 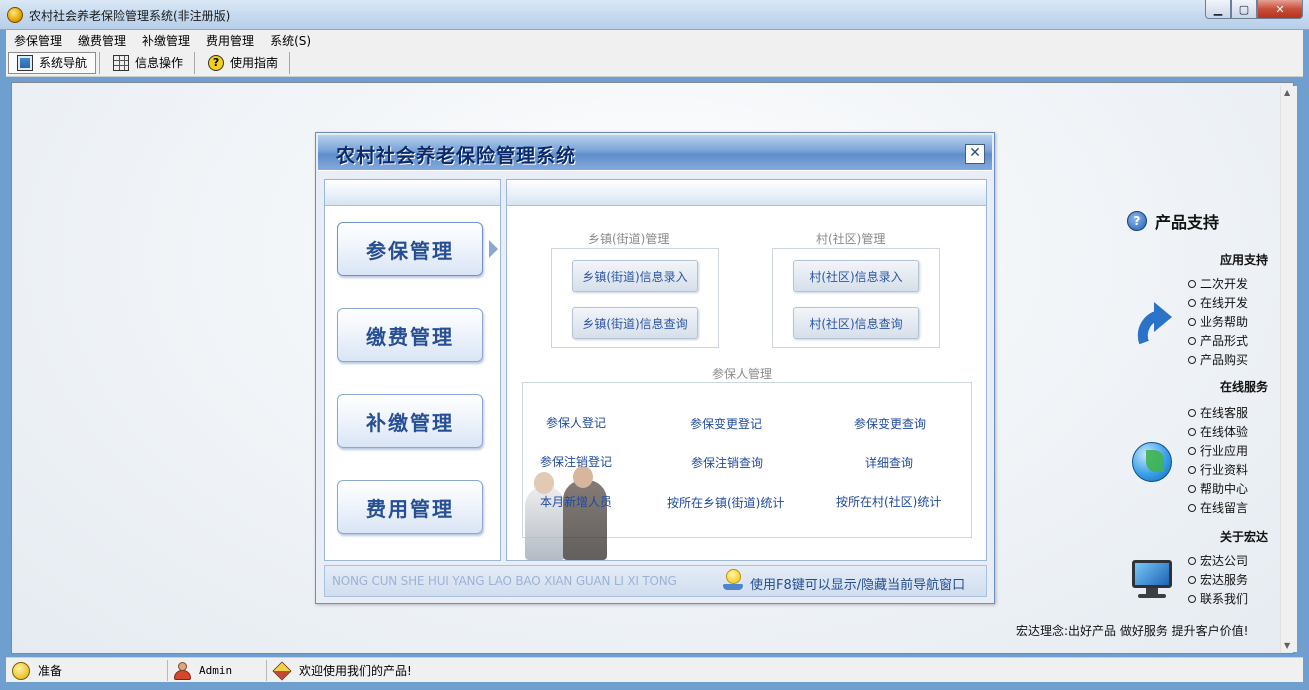 What do you see at coordinates (1218, 283) in the screenshot?
I see `list-item: 二次开发` at bounding box center [1218, 283].